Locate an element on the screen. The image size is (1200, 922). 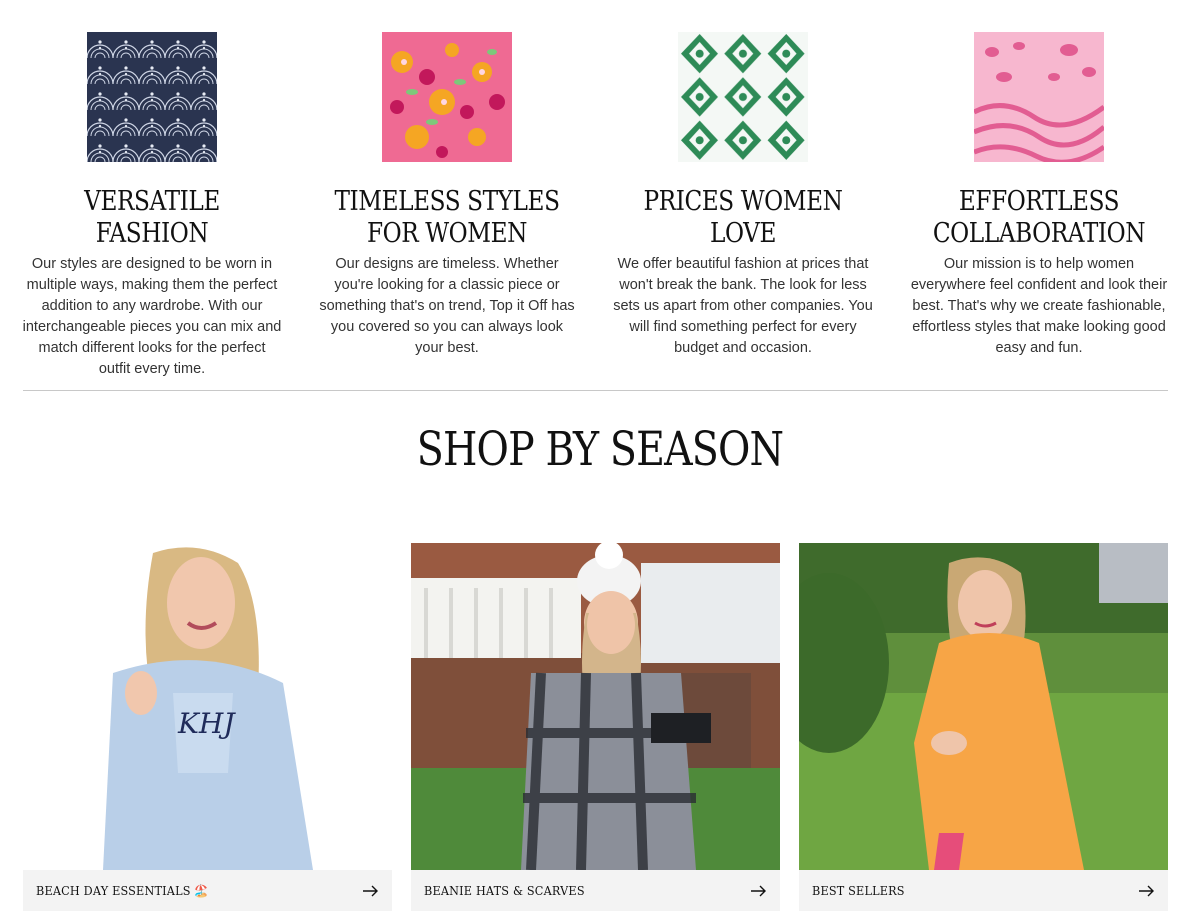
feature-title: EFFORTLESS COLLABORATION is located at coordinates (1039, 217).